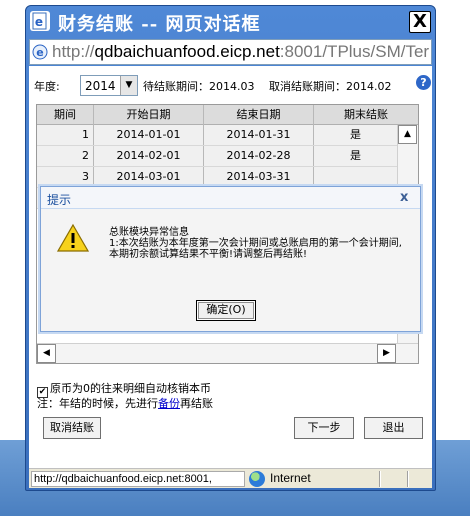  I want to click on cancel-period-label: 取消结账期间：2014.02, so click(330, 86).